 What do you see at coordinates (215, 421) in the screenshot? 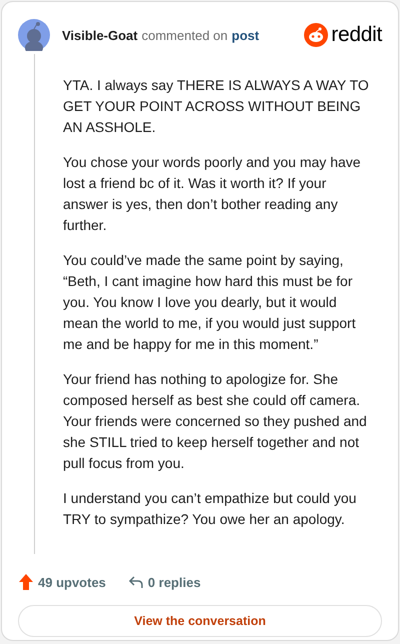
I see `comment-paragraph: Your friend has nothing to apologize for. She composed herself as best she could off camera. Your friends were concerned so they pushed and she STILL tried to keep herself together and not pull focus from you.` at bounding box center [215, 421].